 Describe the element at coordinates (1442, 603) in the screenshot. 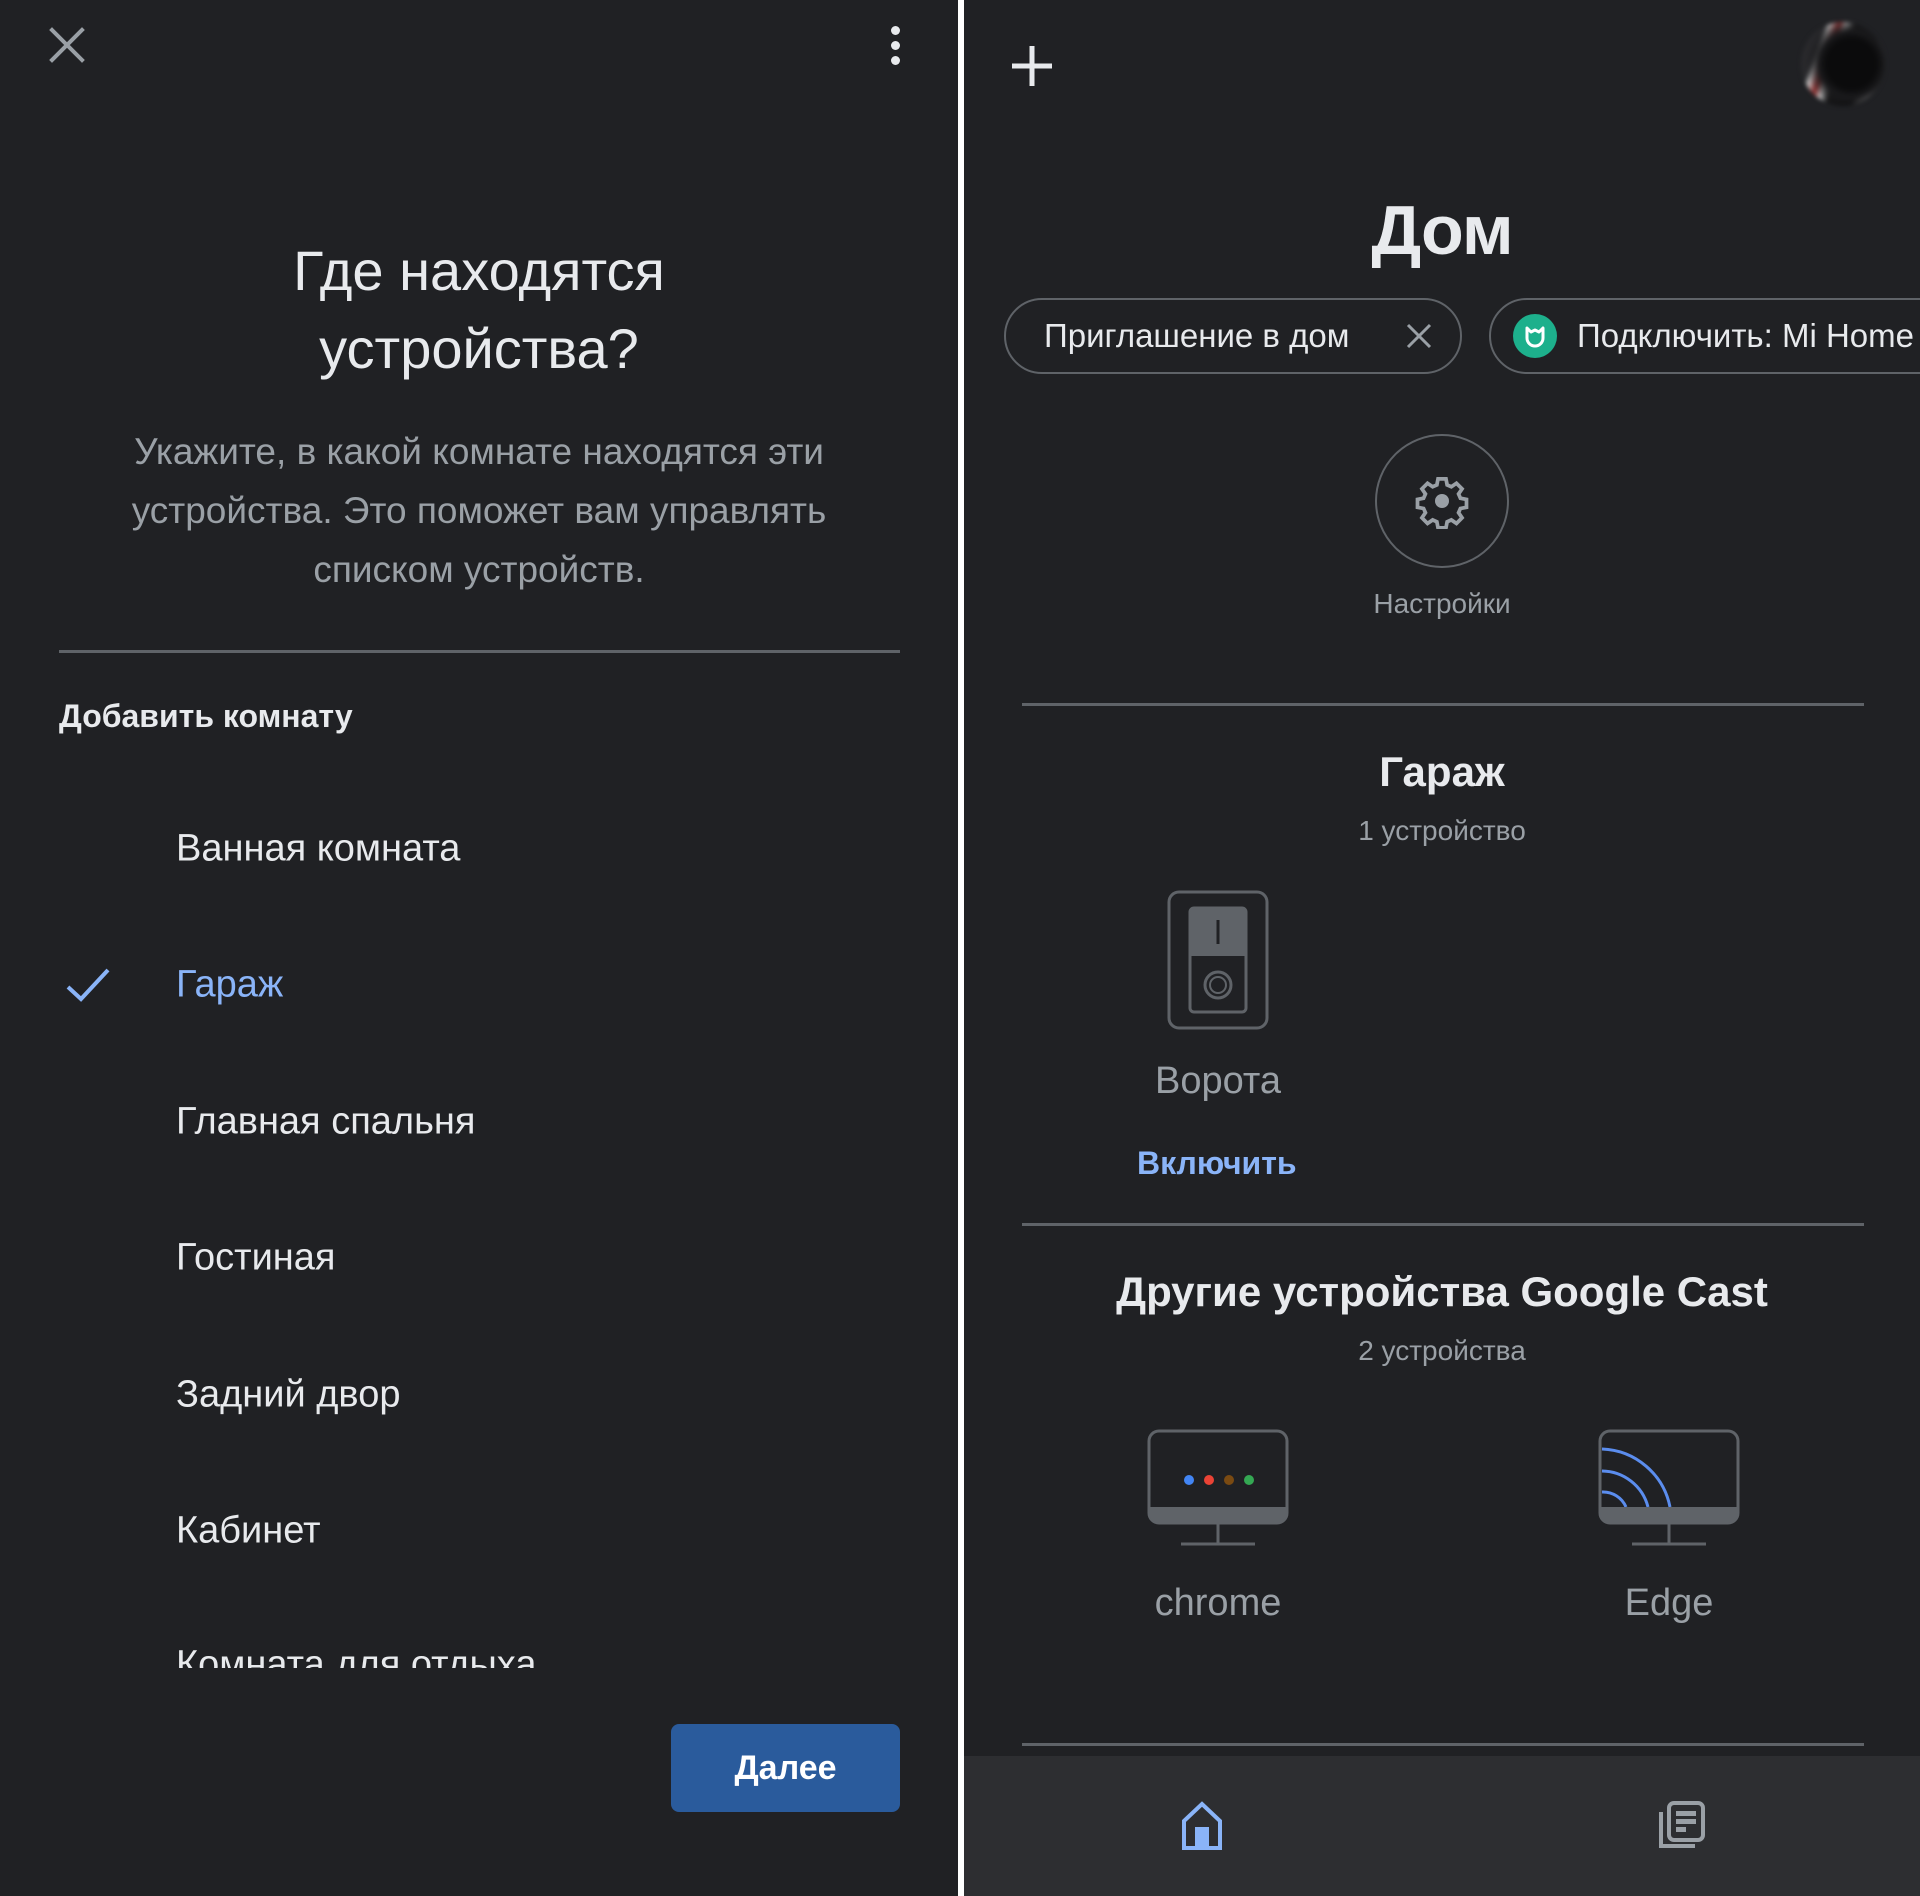

I see `settings-label: Настройки` at that location.